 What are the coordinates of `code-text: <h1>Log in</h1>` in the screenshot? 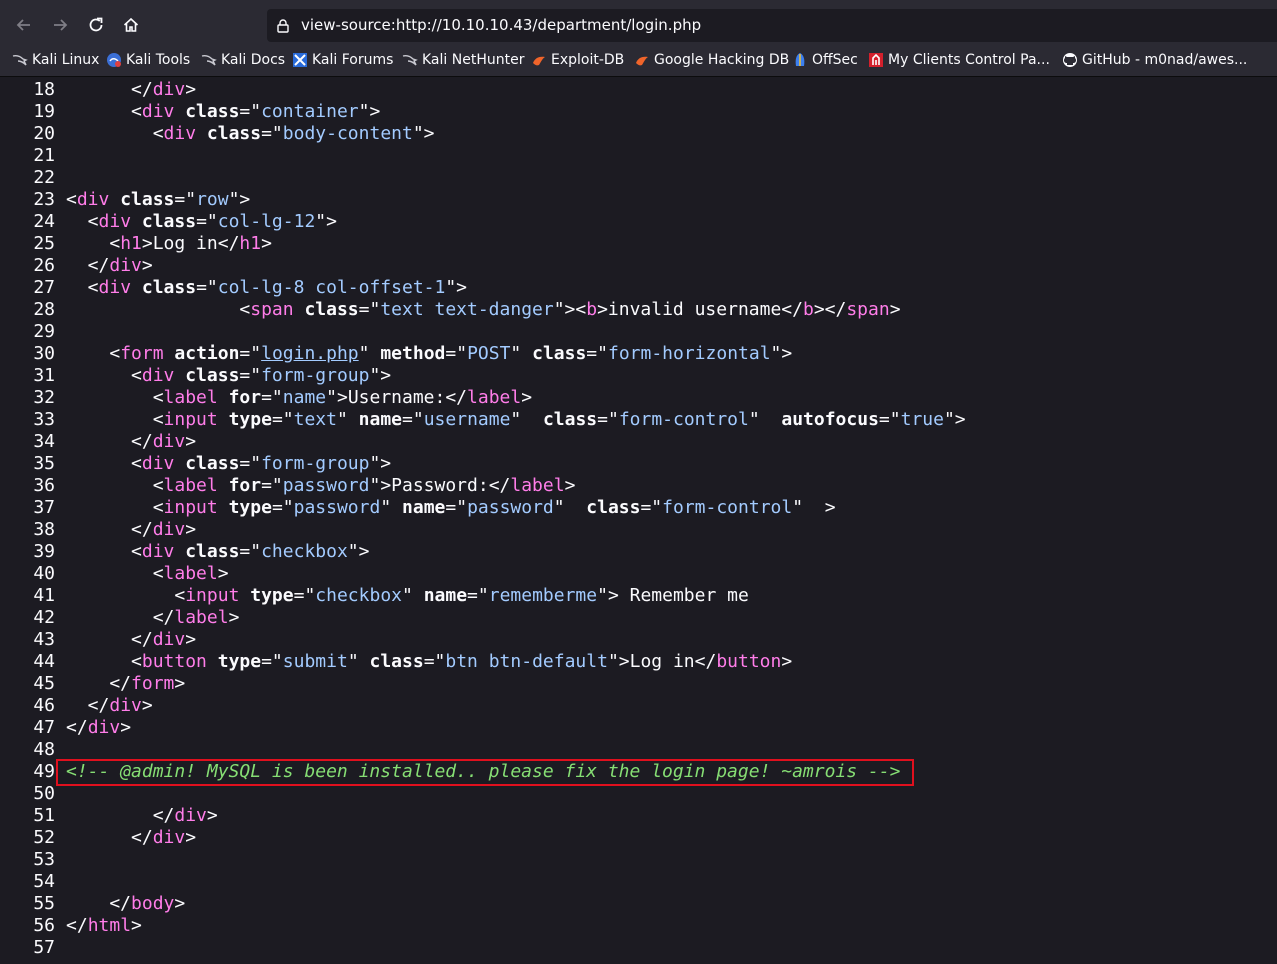 It's located at (169, 243).